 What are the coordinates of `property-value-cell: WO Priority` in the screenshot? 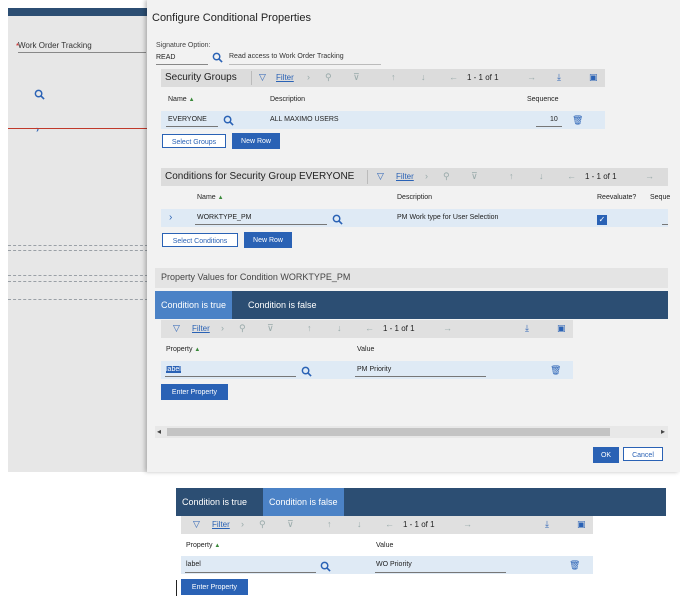 It's located at (394, 564).